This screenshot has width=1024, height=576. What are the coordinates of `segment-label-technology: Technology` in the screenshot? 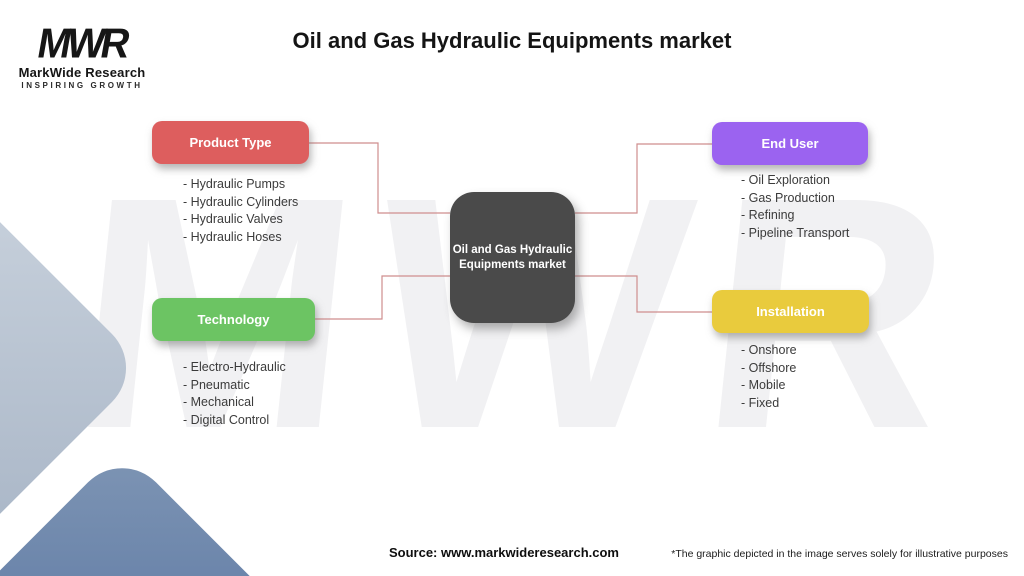 It's located at (233, 319).